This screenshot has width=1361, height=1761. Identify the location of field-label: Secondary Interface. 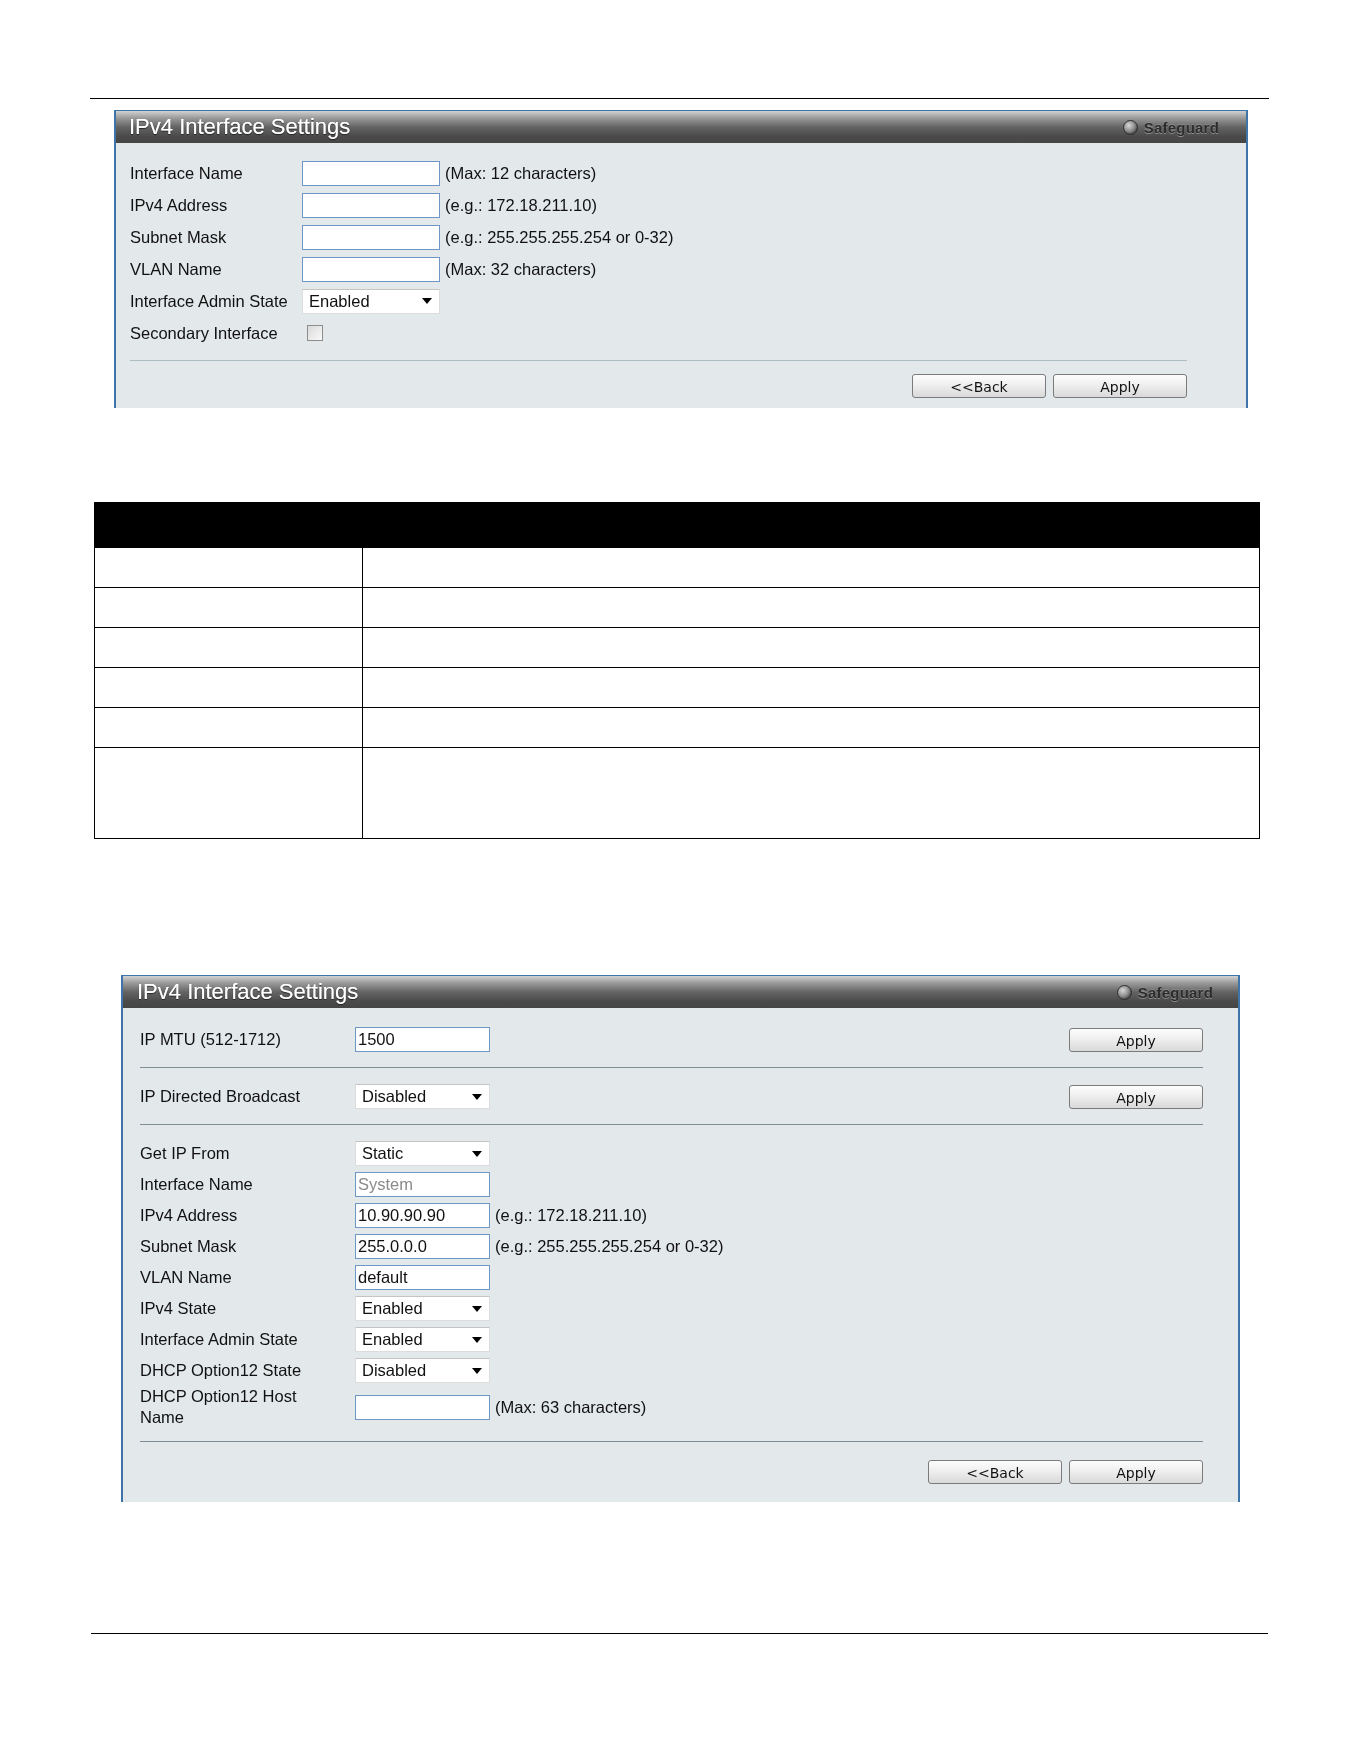
(204, 333).